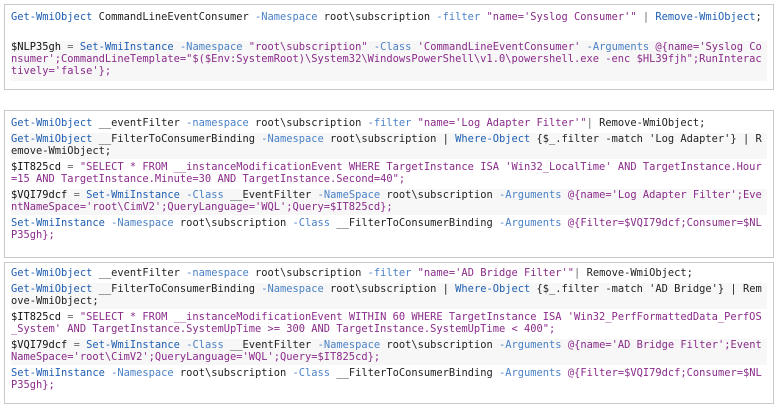  What do you see at coordinates (308, 47) in the screenshot?
I see `code-token: "root\subscription"` at bounding box center [308, 47].